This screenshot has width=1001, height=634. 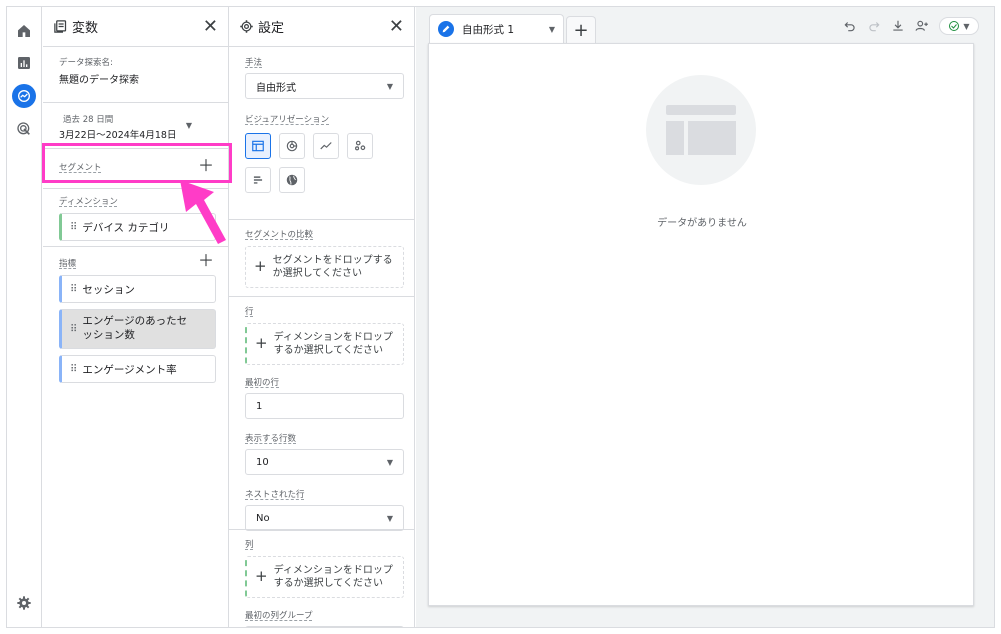 I want to click on first-row-value: 1, so click(x=259, y=406).